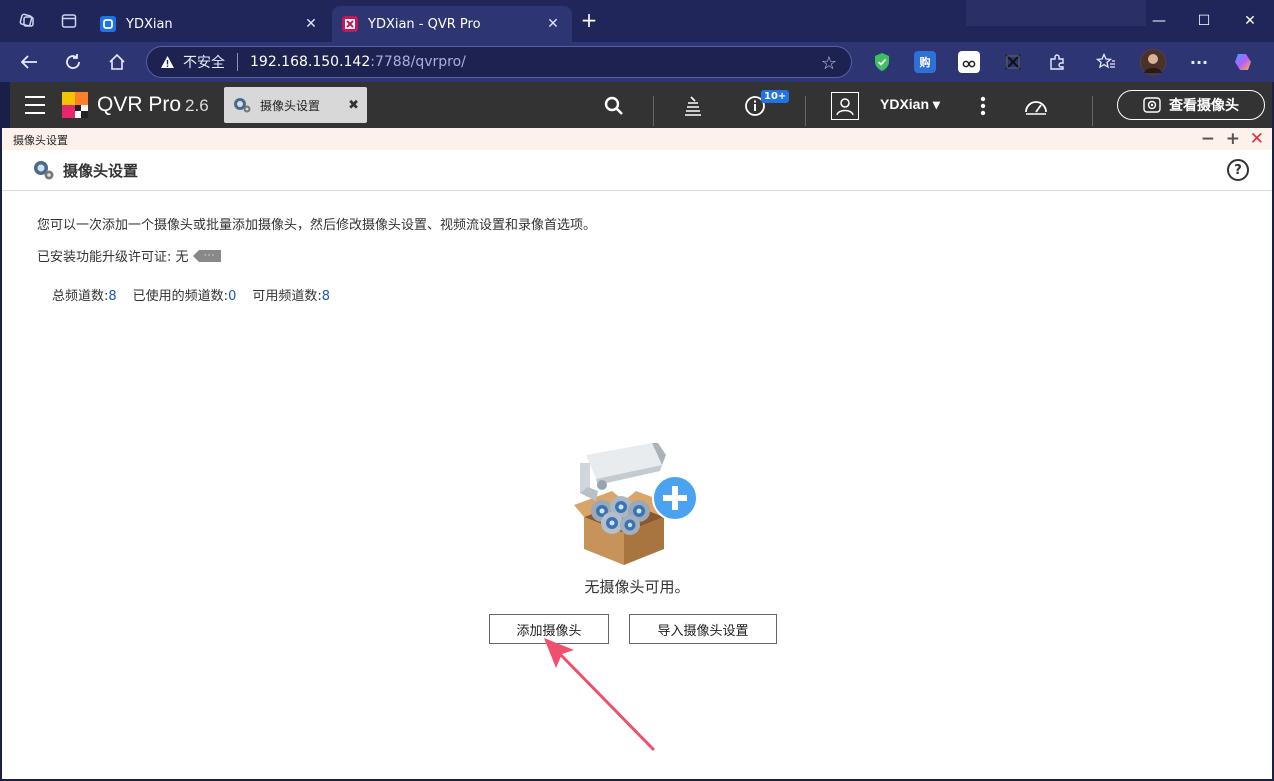 This screenshot has height=781, width=1274. Describe the element at coordinates (983, 106) in the screenshot. I see `more-options-icon` at that location.